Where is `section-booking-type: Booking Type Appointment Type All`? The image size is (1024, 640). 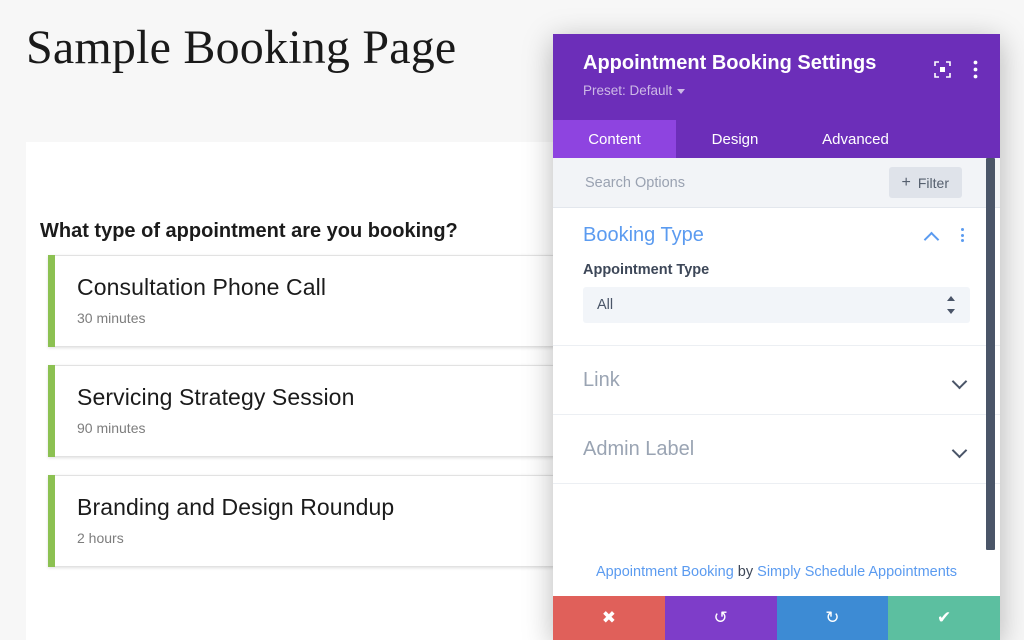 section-booking-type: Booking Type Appointment Type All is located at coordinates (776, 277).